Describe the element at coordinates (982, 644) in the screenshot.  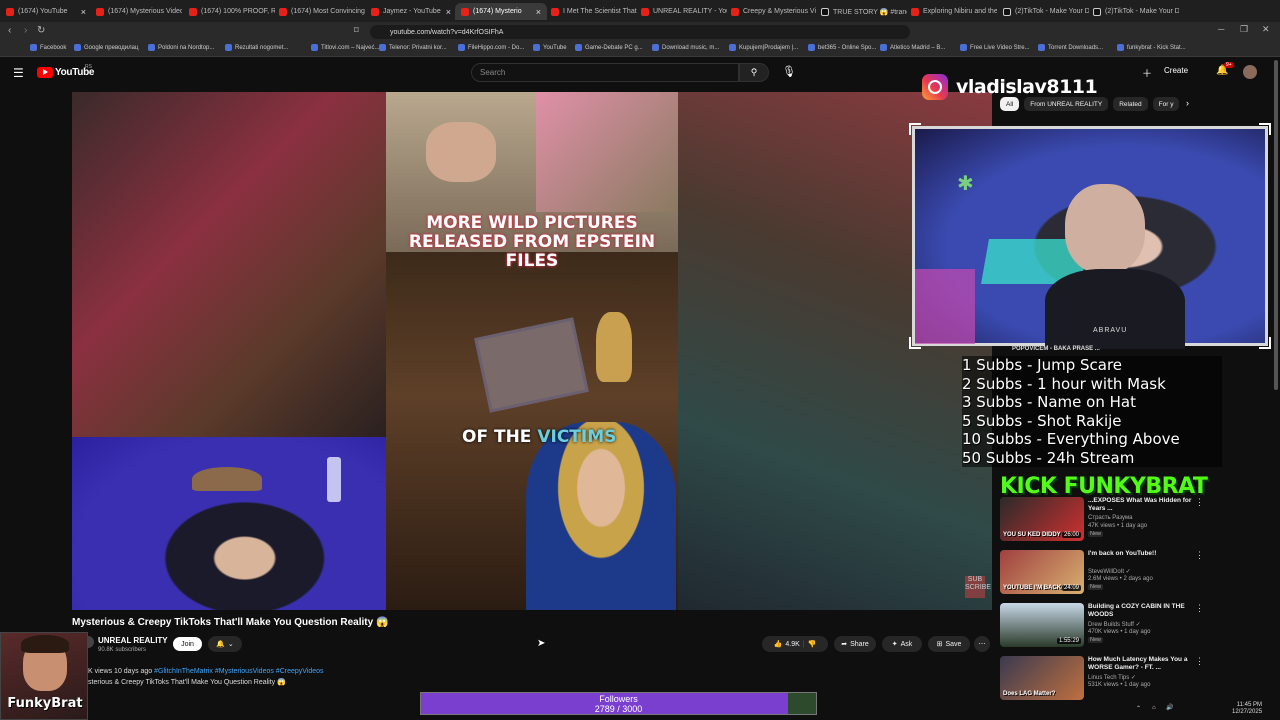
I see `more-actions-button: ⋯` at that location.